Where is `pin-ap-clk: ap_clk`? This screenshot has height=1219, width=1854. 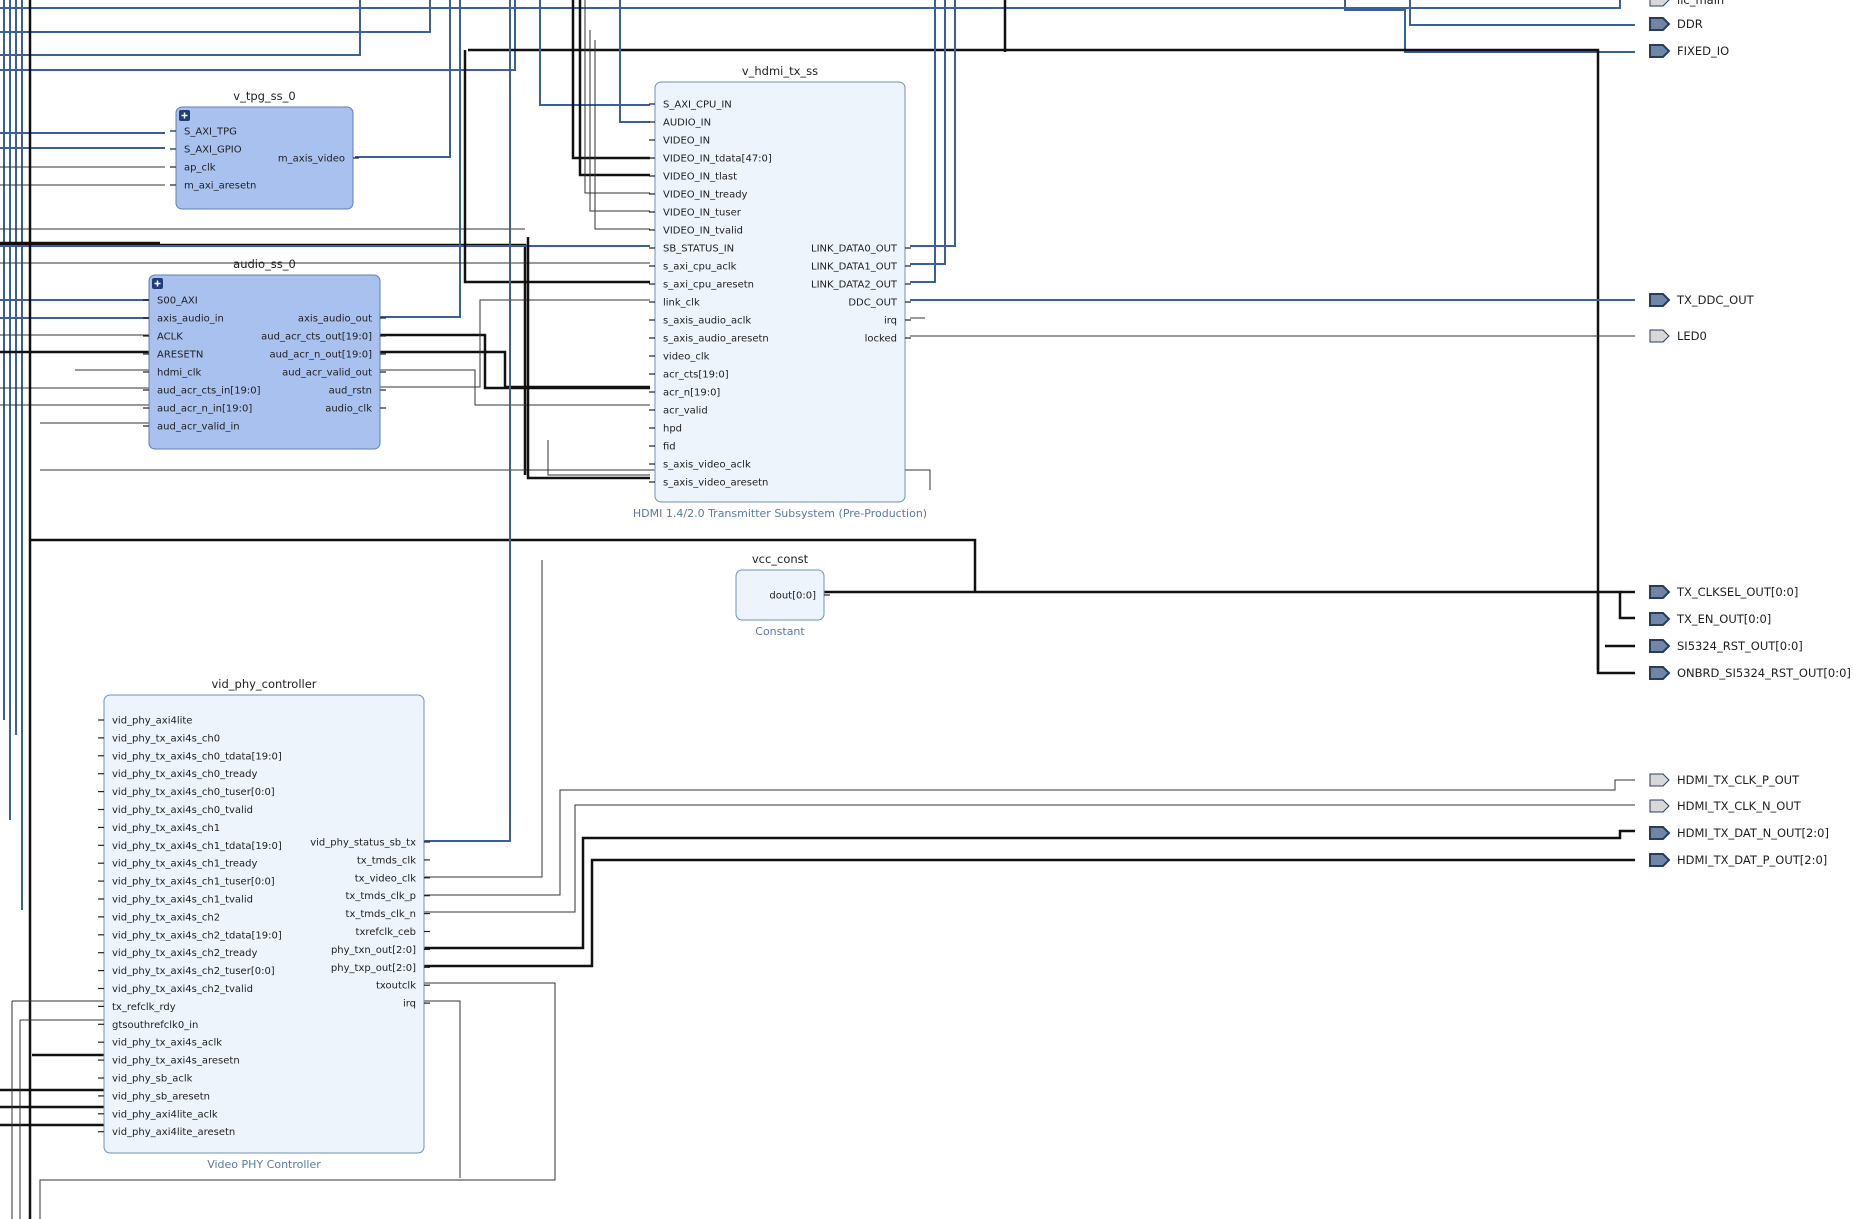 pin-ap-clk: ap_clk is located at coordinates (200, 168).